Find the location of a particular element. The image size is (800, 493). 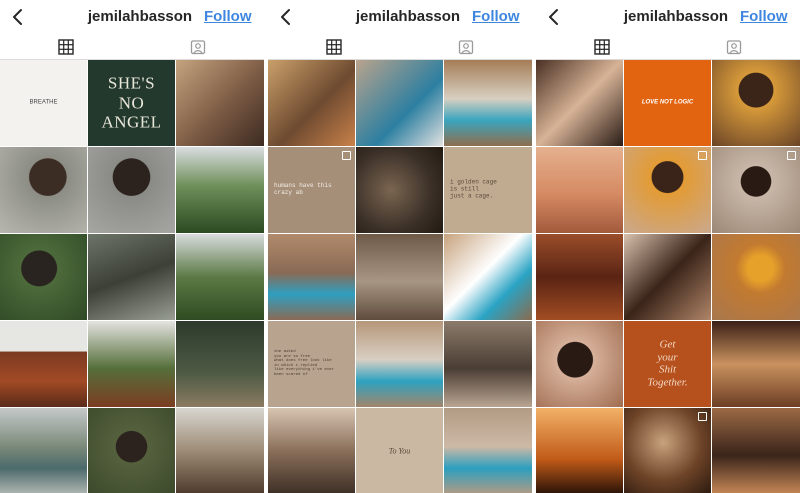

photo-tile: humans have this crazy ab is located at coordinates (311, 190).